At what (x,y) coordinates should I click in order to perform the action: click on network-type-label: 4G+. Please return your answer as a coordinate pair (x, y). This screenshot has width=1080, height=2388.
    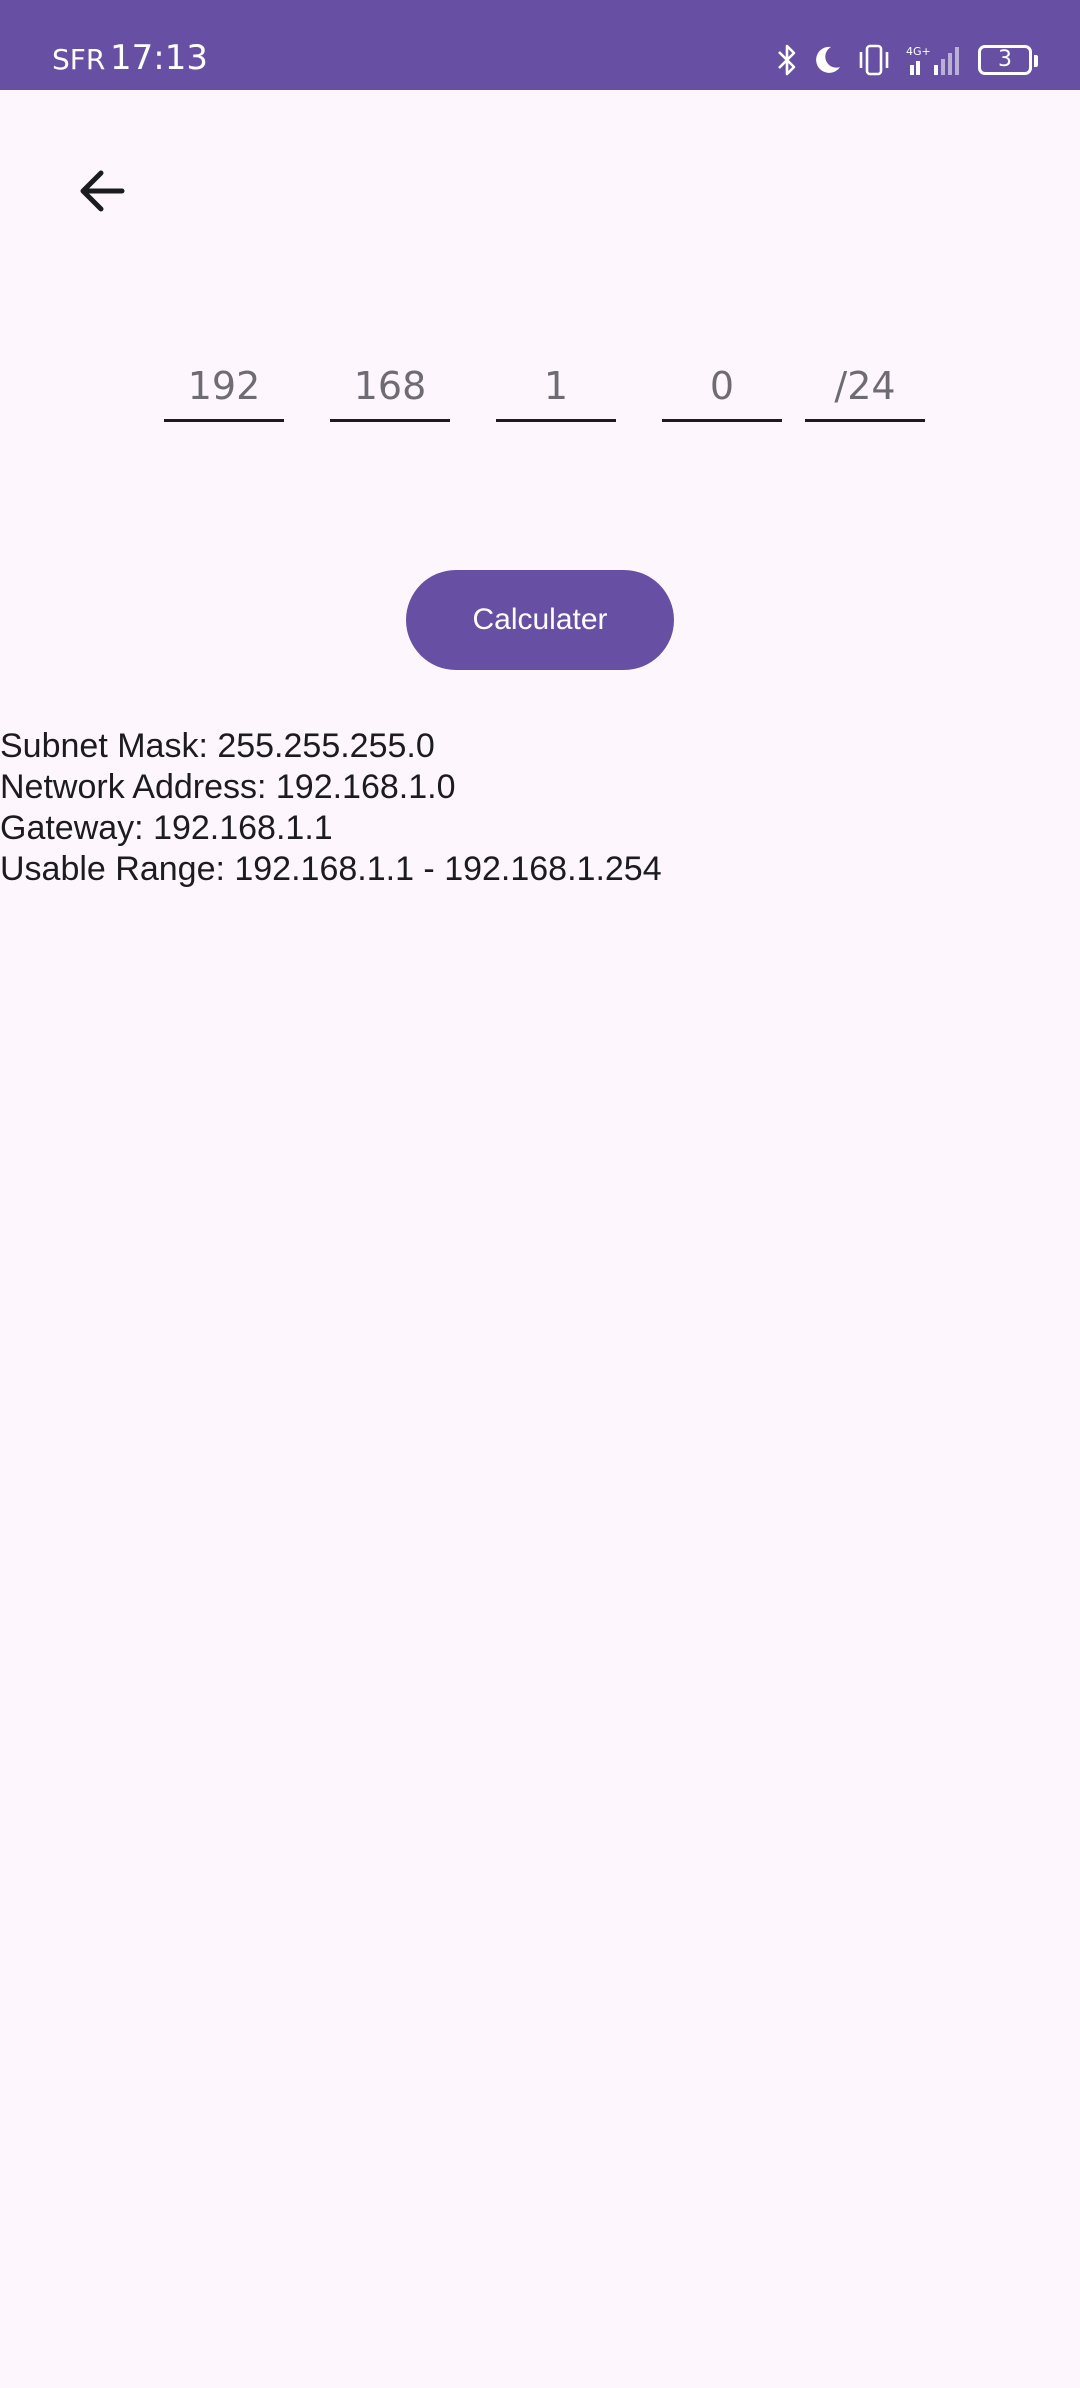
    Looking at the image, I should click on (918, 51).